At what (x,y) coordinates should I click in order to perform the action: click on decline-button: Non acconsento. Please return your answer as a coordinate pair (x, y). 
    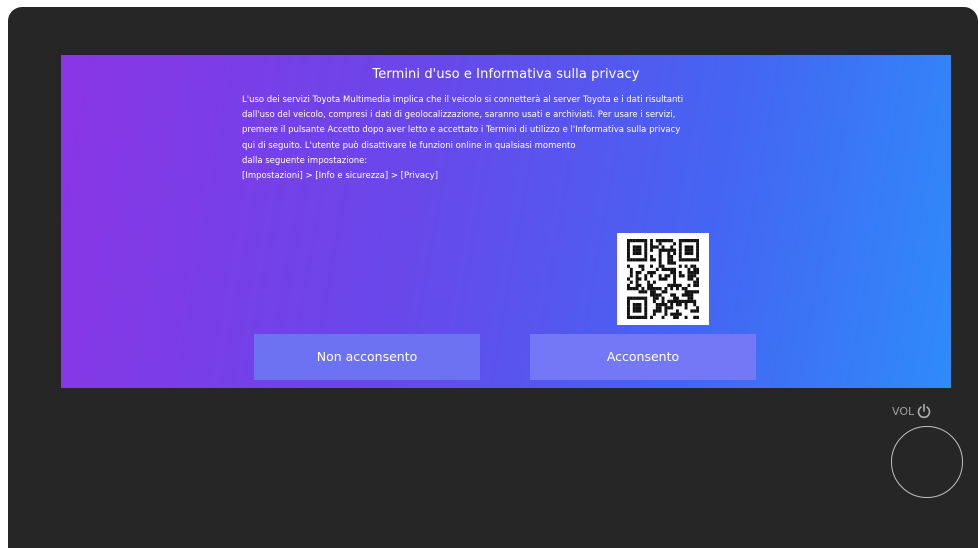
    Looking at the image, I should click on (367, 357).